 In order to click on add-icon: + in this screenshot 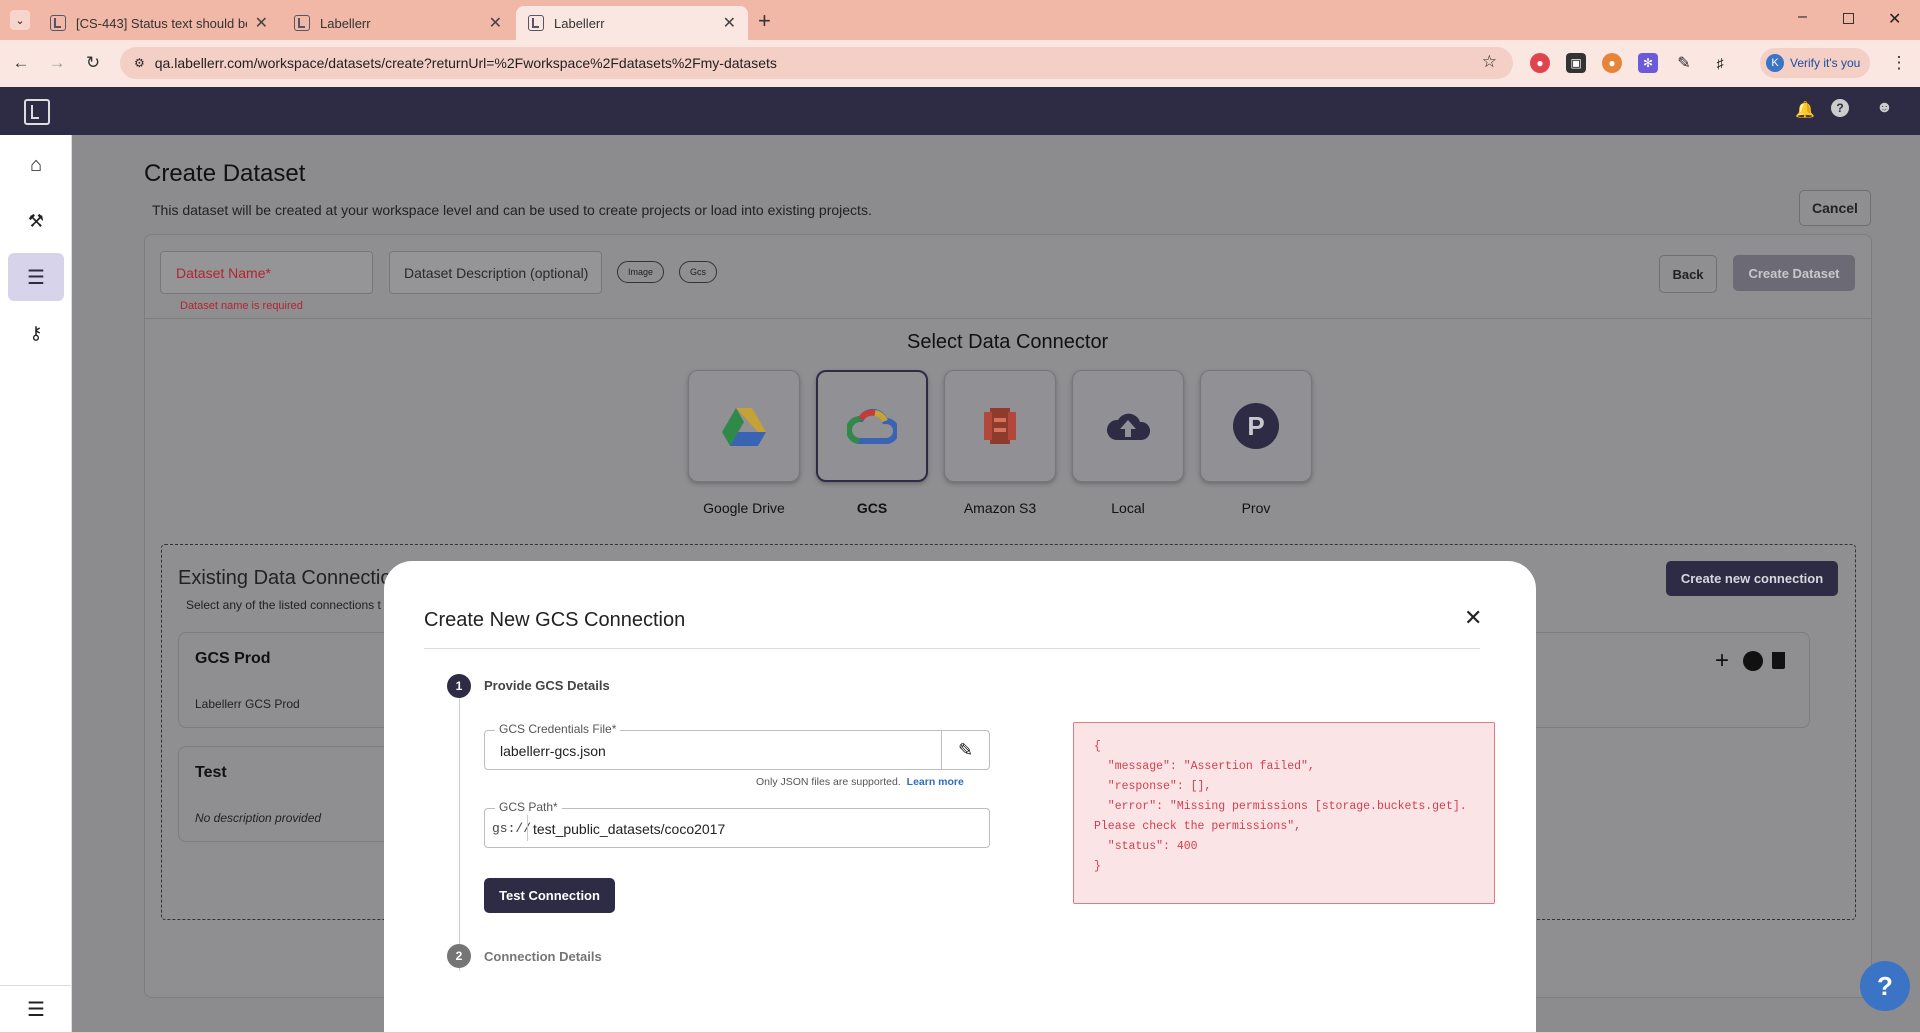, I will do `click(1722, 661)`.